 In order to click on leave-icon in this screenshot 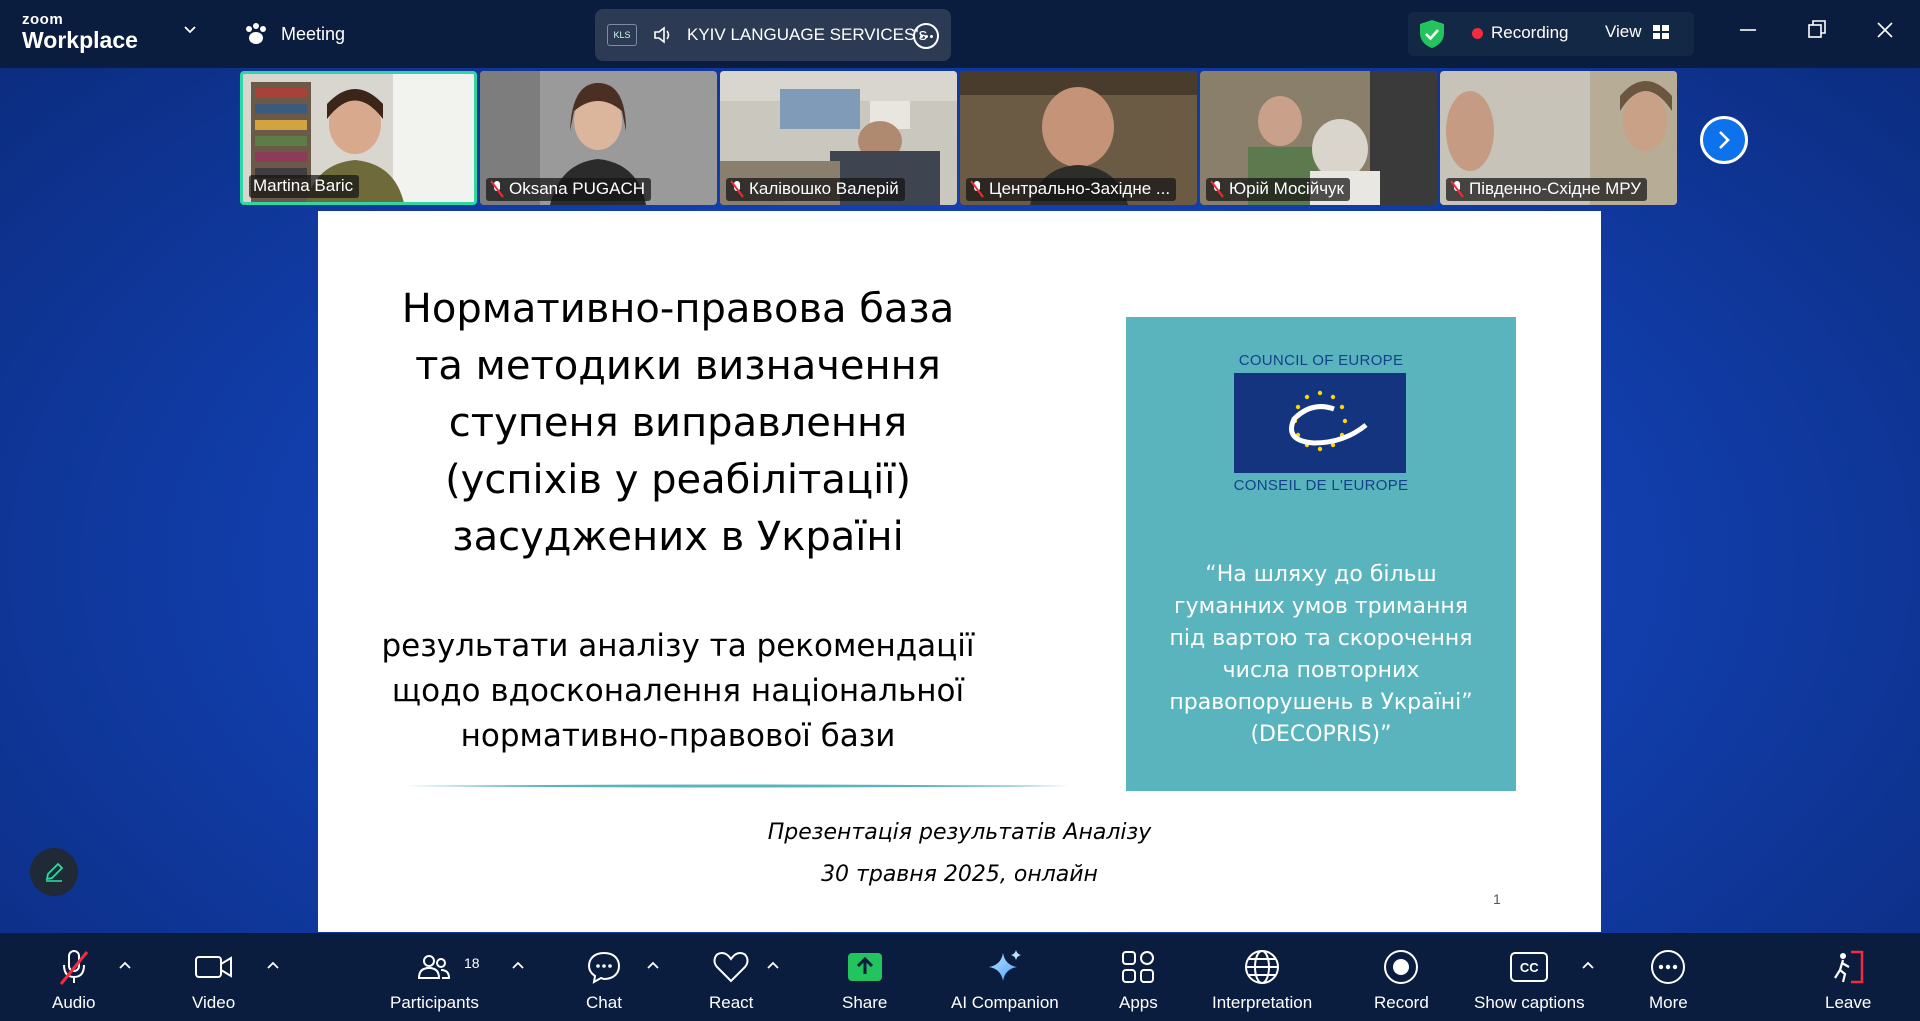, I will do `click(1849, 967)`.